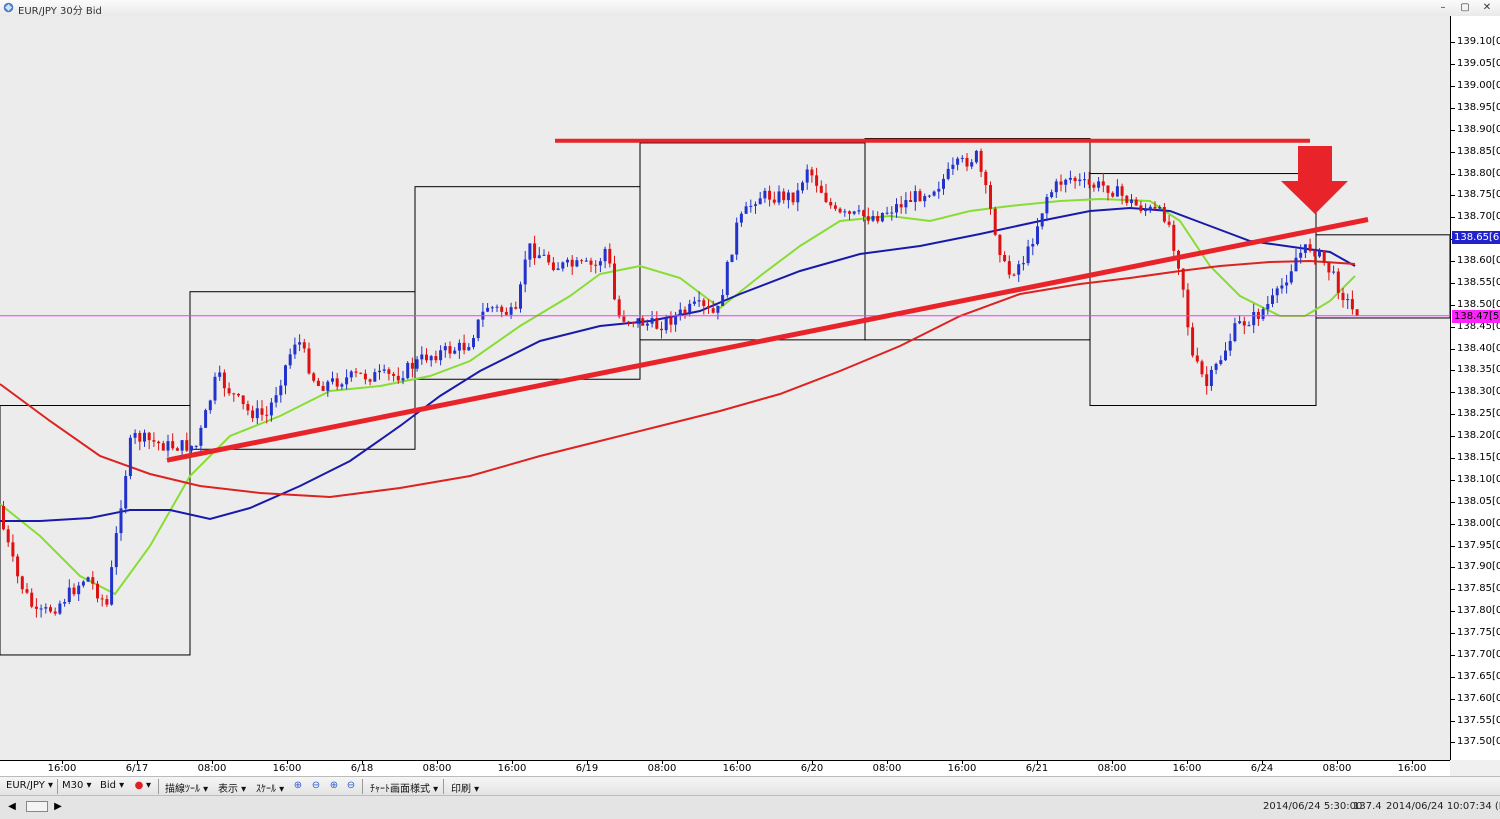 The image size is (1500, 819). Describe the element at coordinates (587, 768) in the screenshot. I see `time-axis-label: 6/19` at that location.